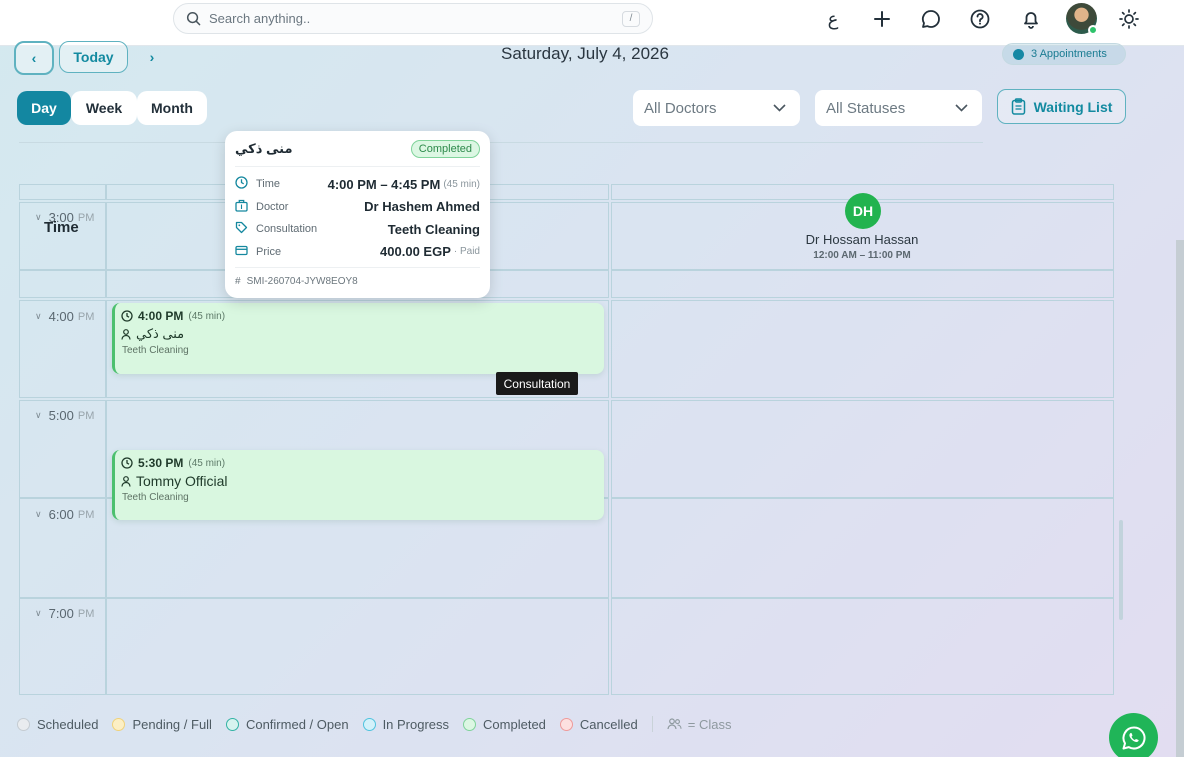 Image resolution: width=1184 pixels, height=757 pixels. Describe the element at coordinates (357, 277) in the screenshot. I see `popover-reference: # SMI-260704-JYW8EOY8` at that location.